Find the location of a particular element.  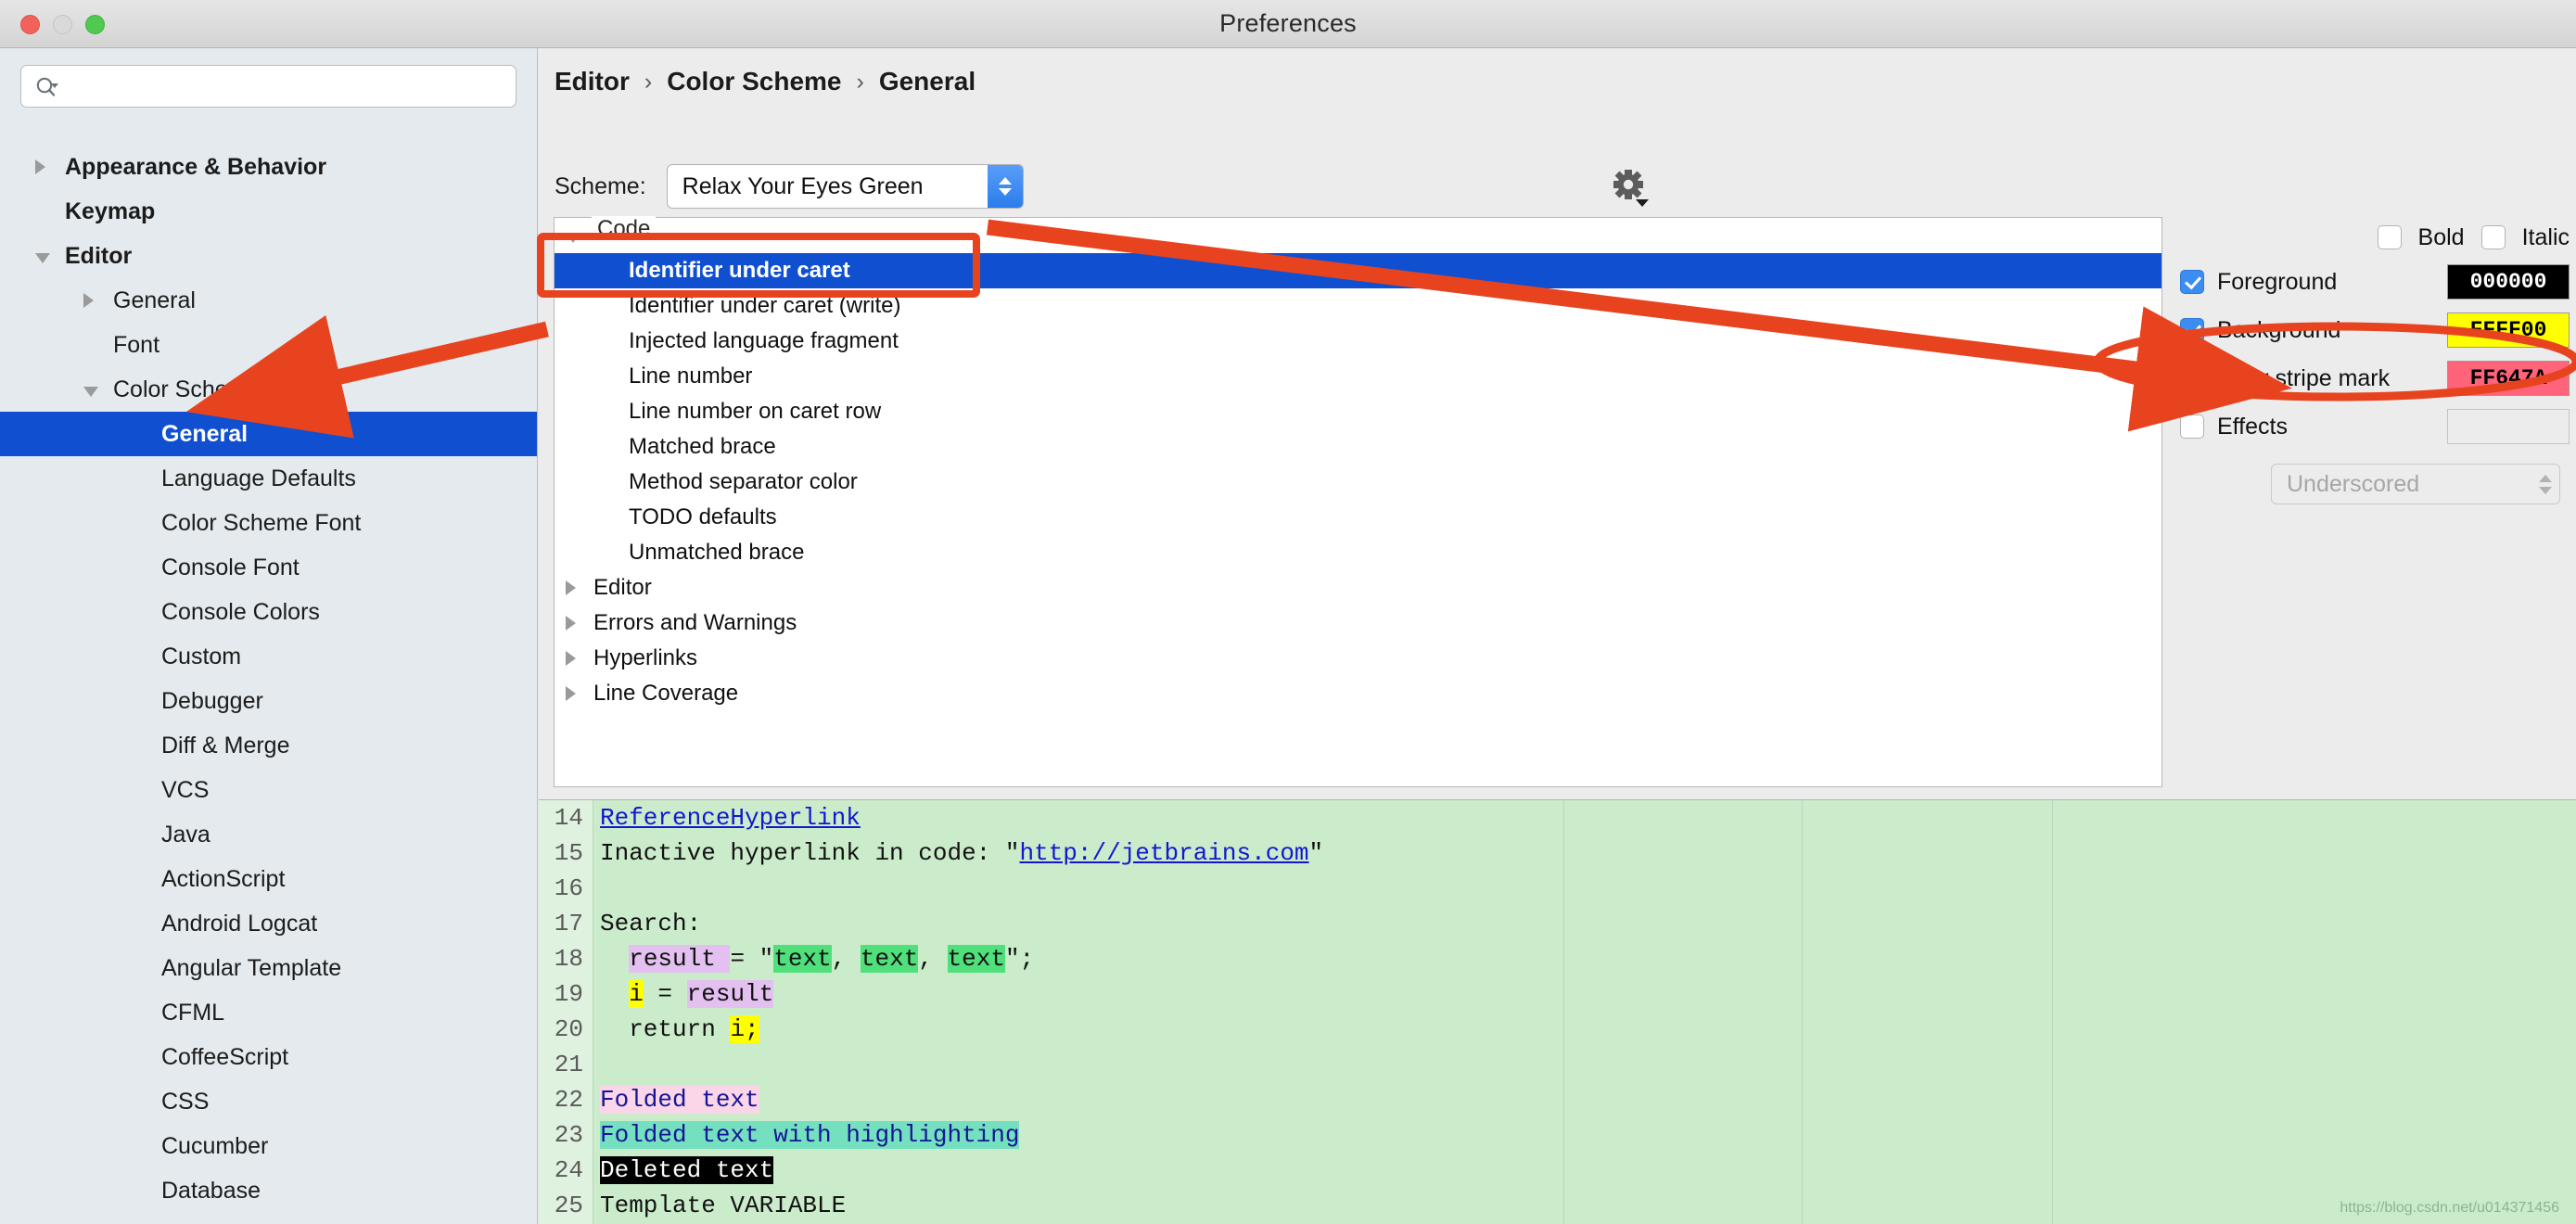

preview-segment: i; is located at coordinates (744, 1029).